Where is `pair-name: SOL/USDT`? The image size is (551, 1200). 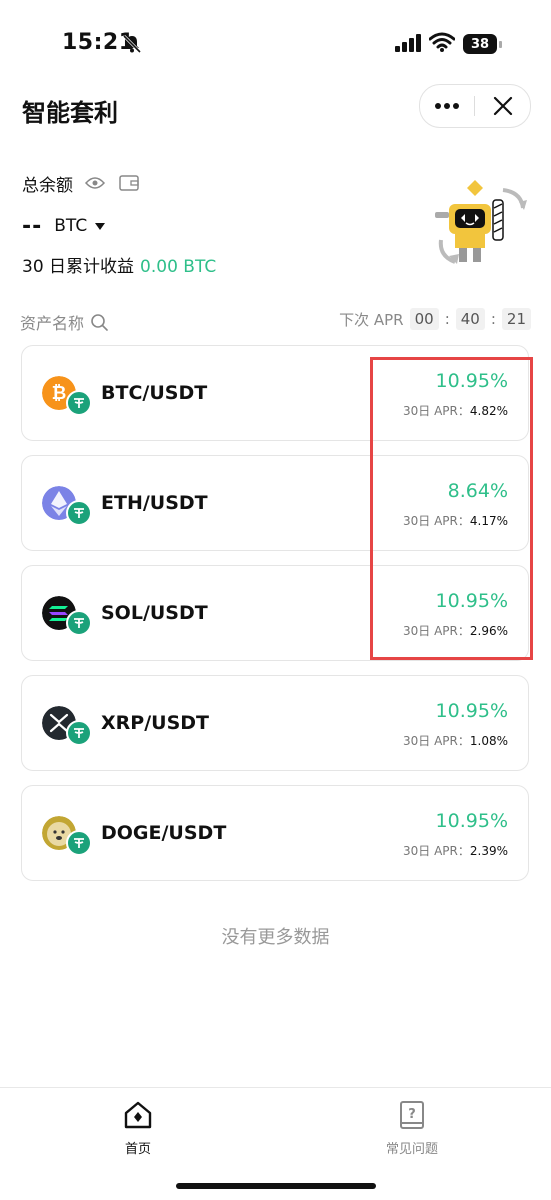 pair-name: SOL/USDT is located at coordinates (154, 613).